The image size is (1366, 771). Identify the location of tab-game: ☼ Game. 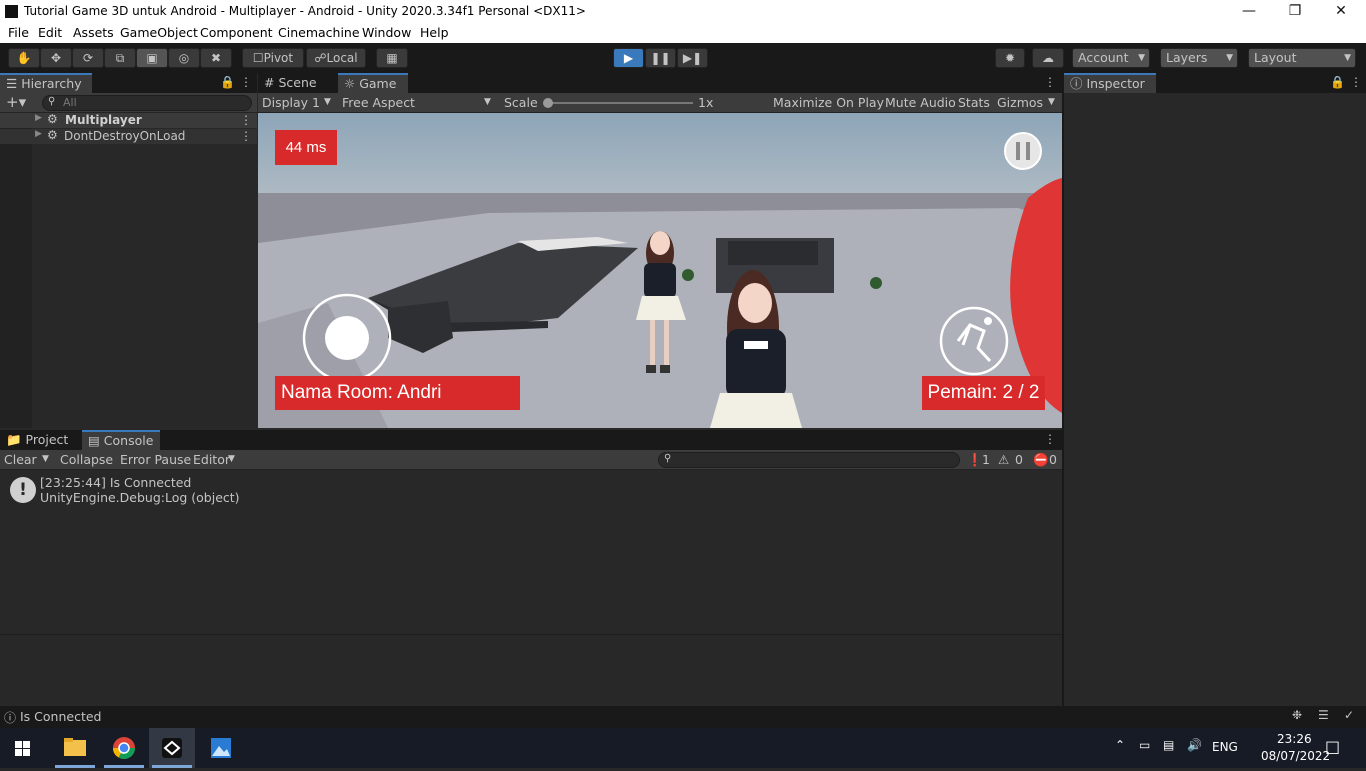
(373, 83).